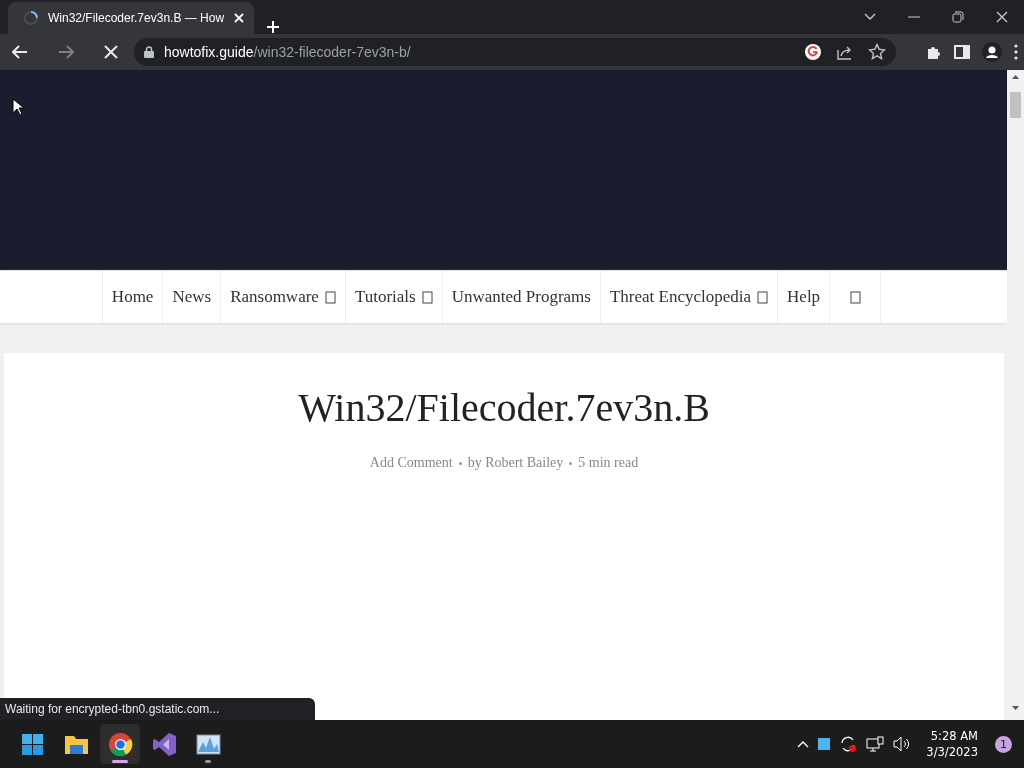  I want to click on new-tab-icon, so click(273, 27).